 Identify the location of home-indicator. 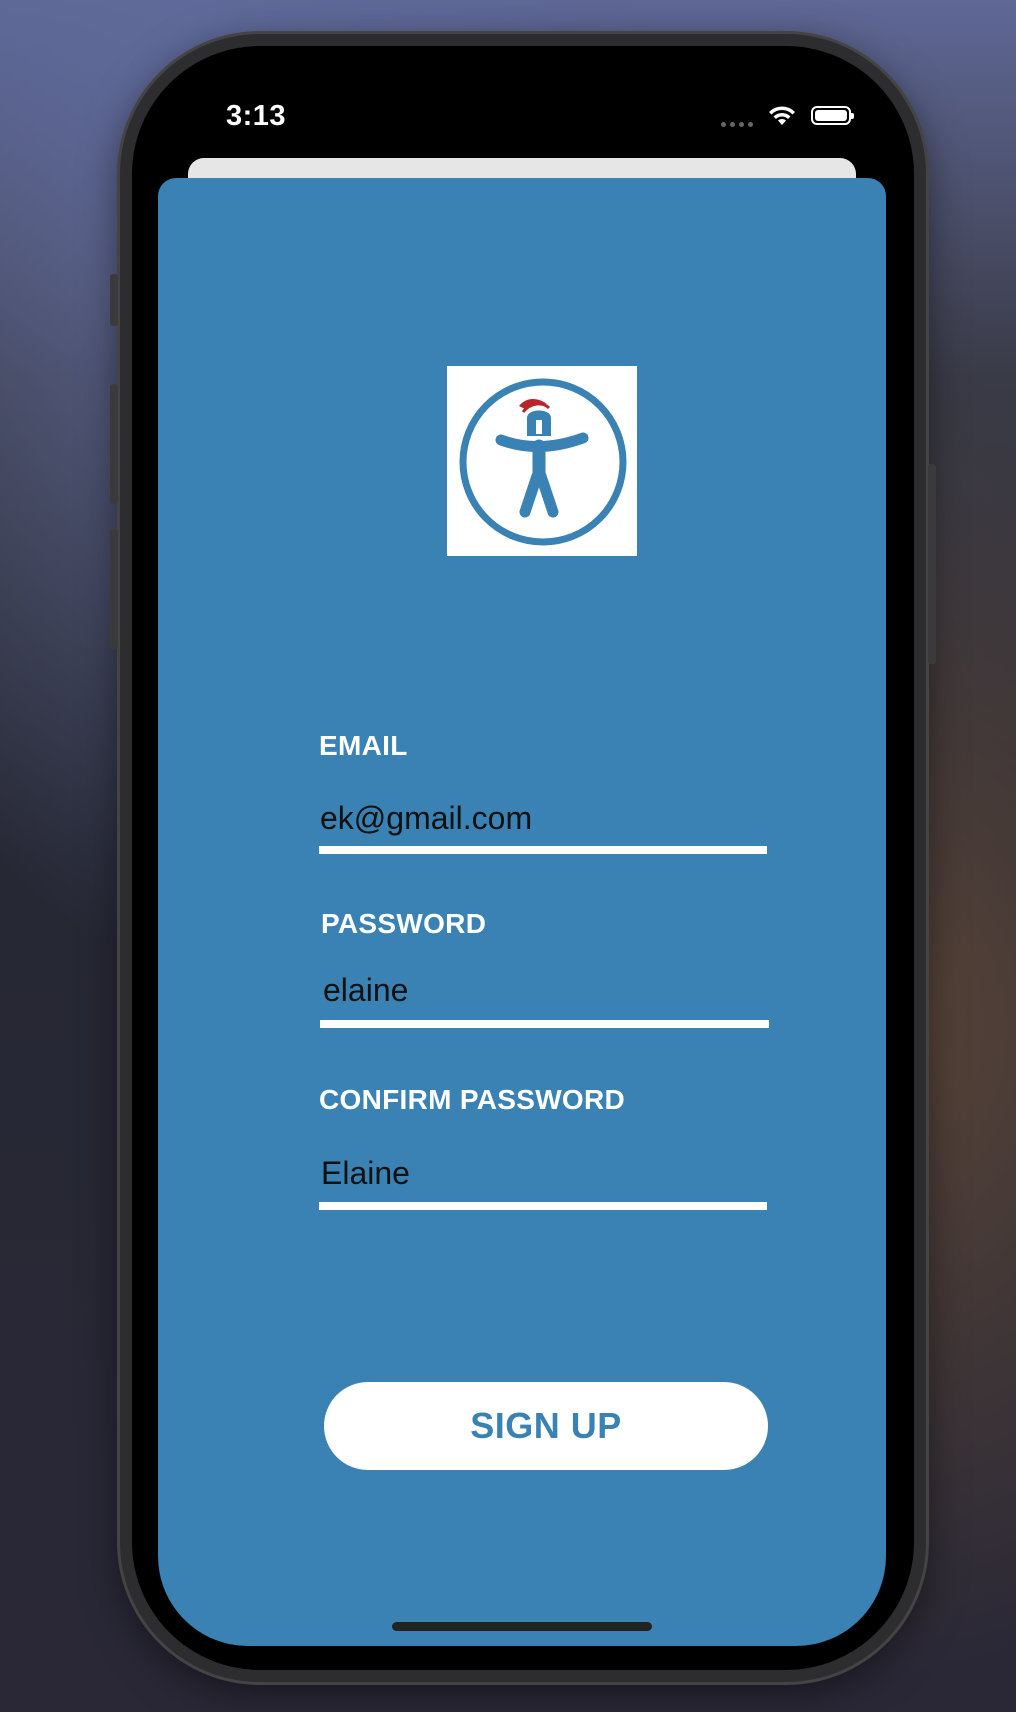
(522, 1626).